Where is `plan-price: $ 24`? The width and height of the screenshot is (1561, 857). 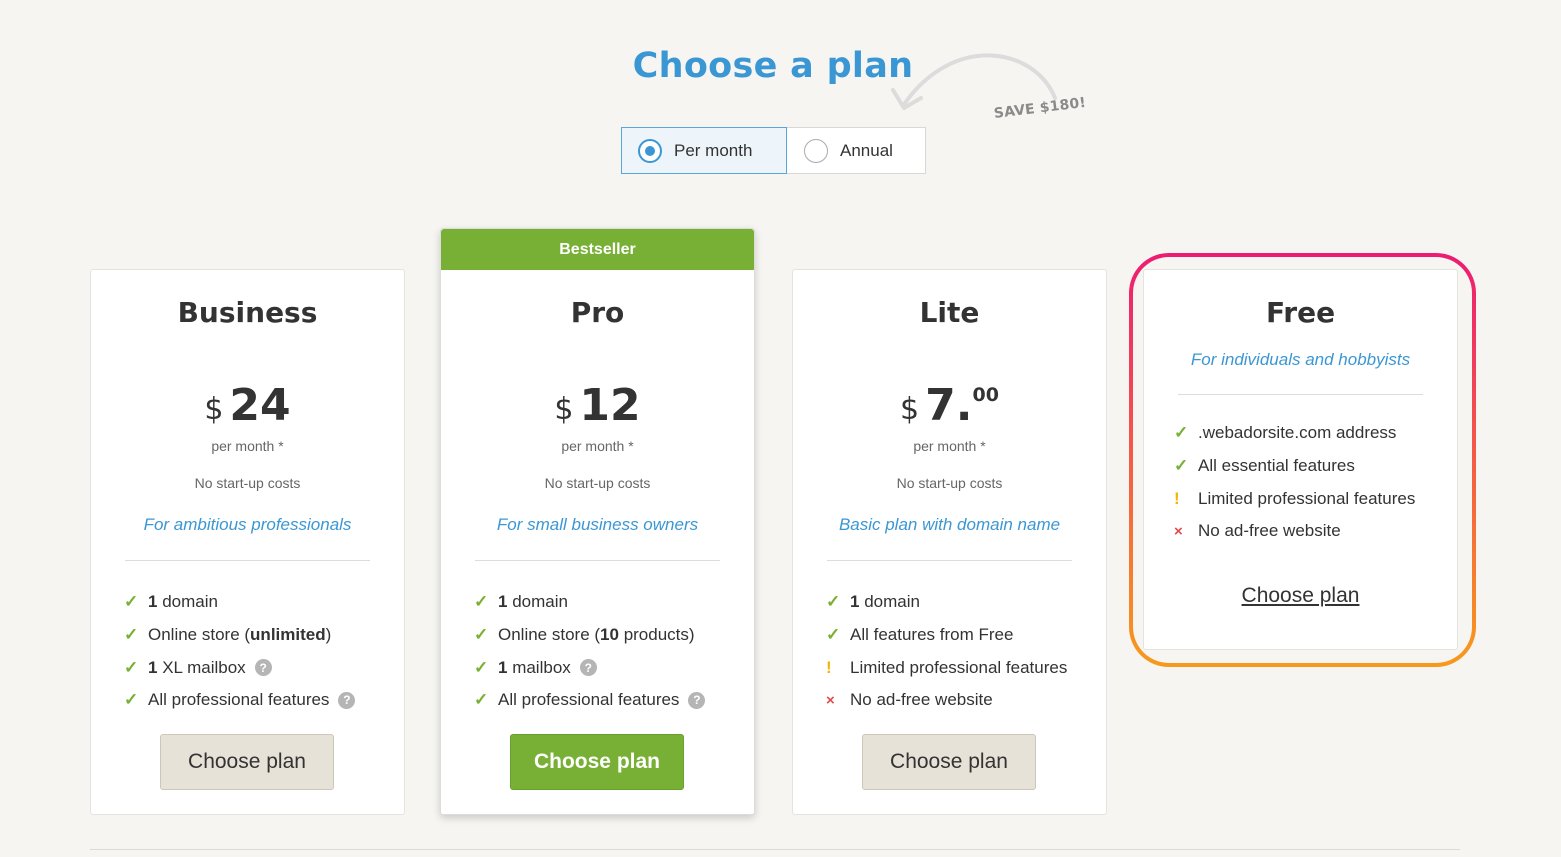
plan-price: $ 24 is located at coordinates (247, 406).